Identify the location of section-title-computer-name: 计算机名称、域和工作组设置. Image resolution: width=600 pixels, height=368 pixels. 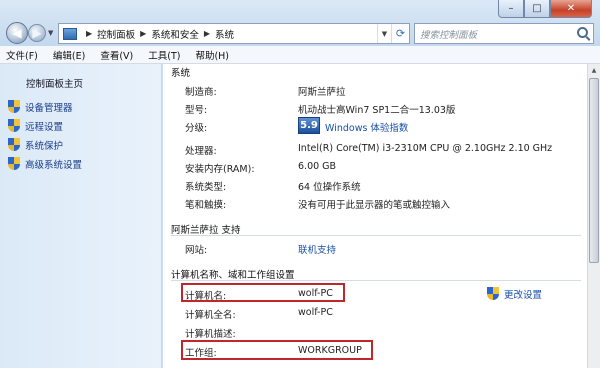
(233, 275).